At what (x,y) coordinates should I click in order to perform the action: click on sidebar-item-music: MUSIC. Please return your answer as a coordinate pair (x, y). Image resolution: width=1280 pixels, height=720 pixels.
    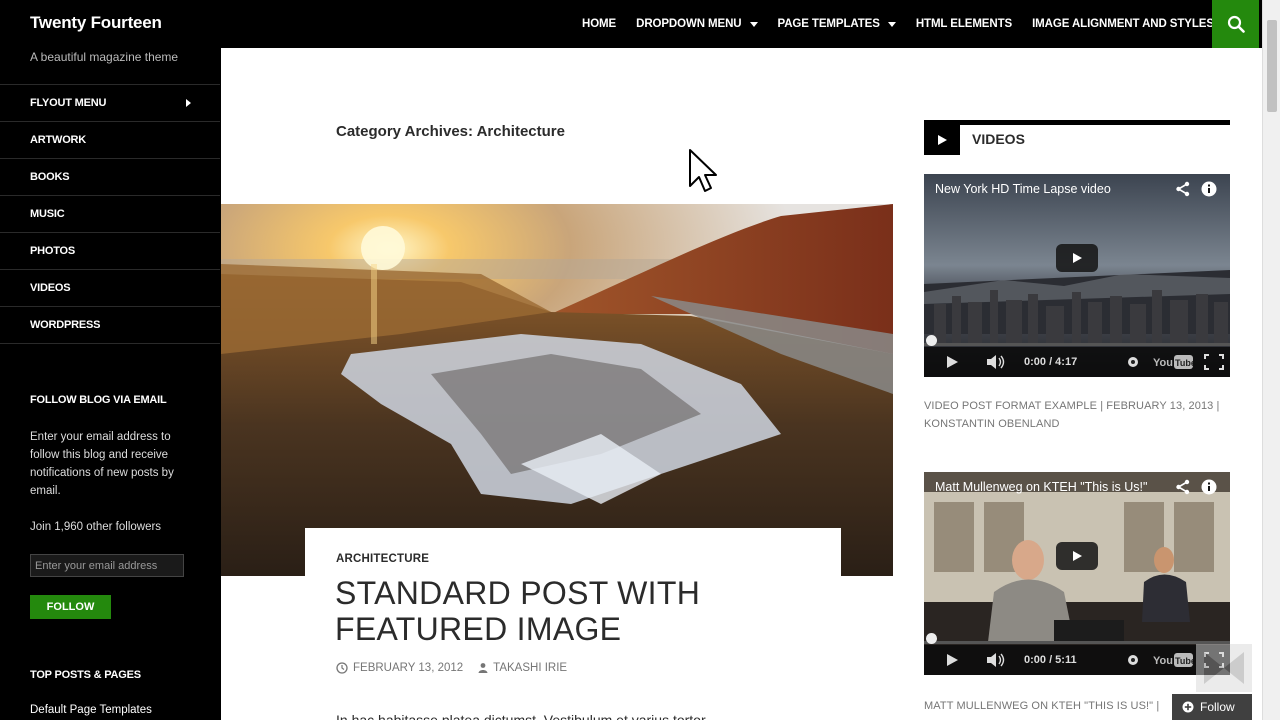
    Looking at the image, I should click on (110, 214).